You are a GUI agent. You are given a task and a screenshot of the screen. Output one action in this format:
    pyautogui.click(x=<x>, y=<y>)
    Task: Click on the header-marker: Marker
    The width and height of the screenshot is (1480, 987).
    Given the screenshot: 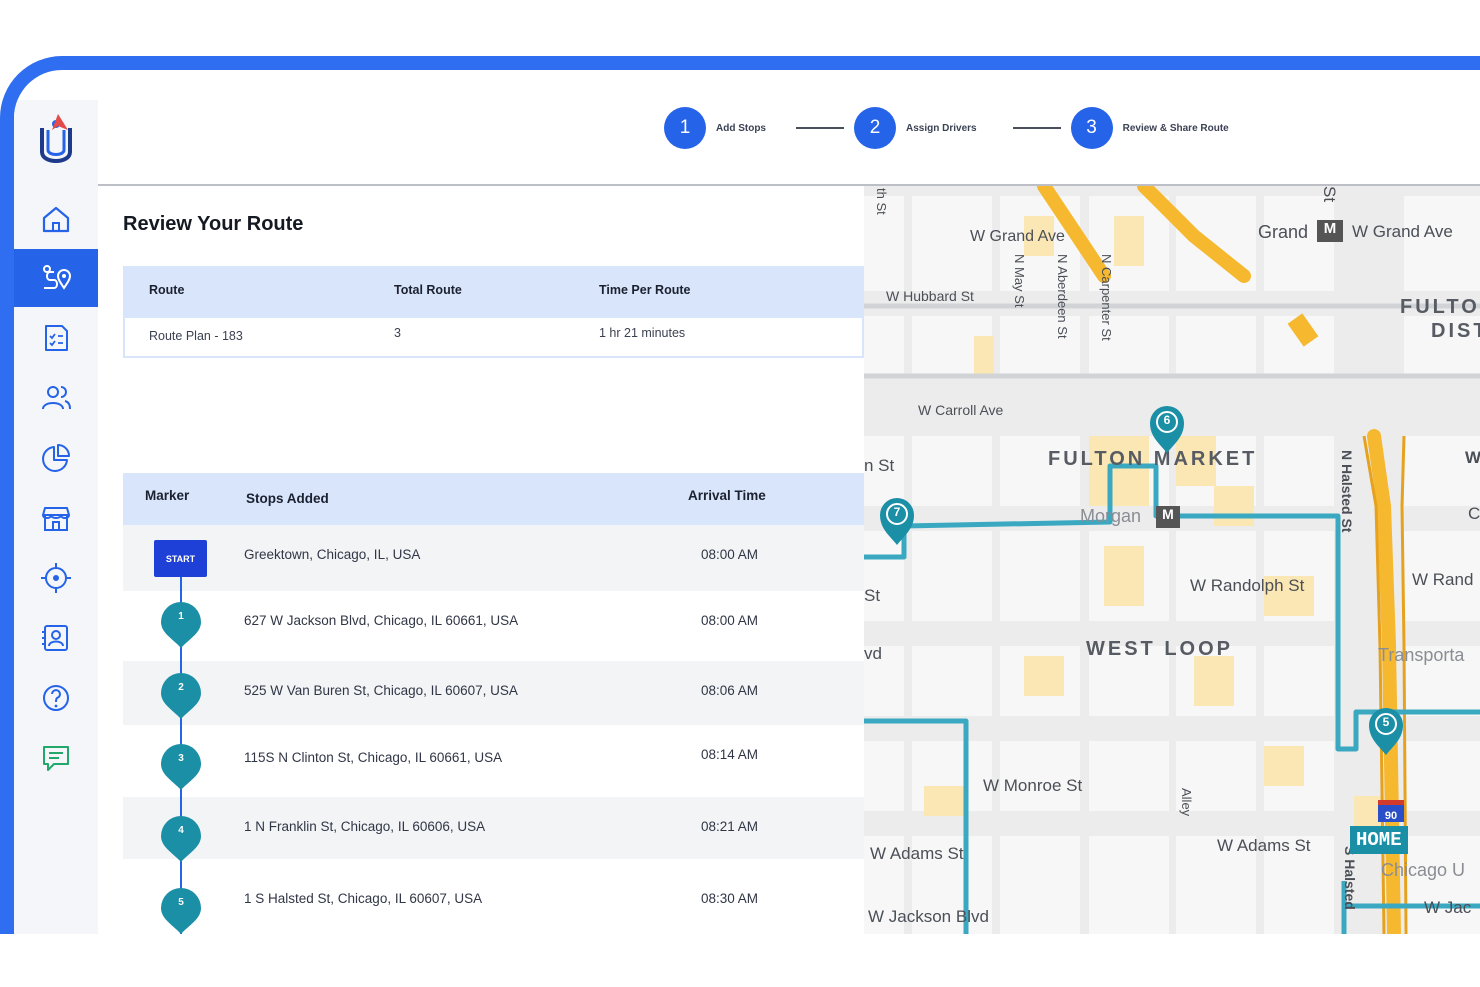 What is the action you would take?
    pyautogui.click(x=167, y=495)
    